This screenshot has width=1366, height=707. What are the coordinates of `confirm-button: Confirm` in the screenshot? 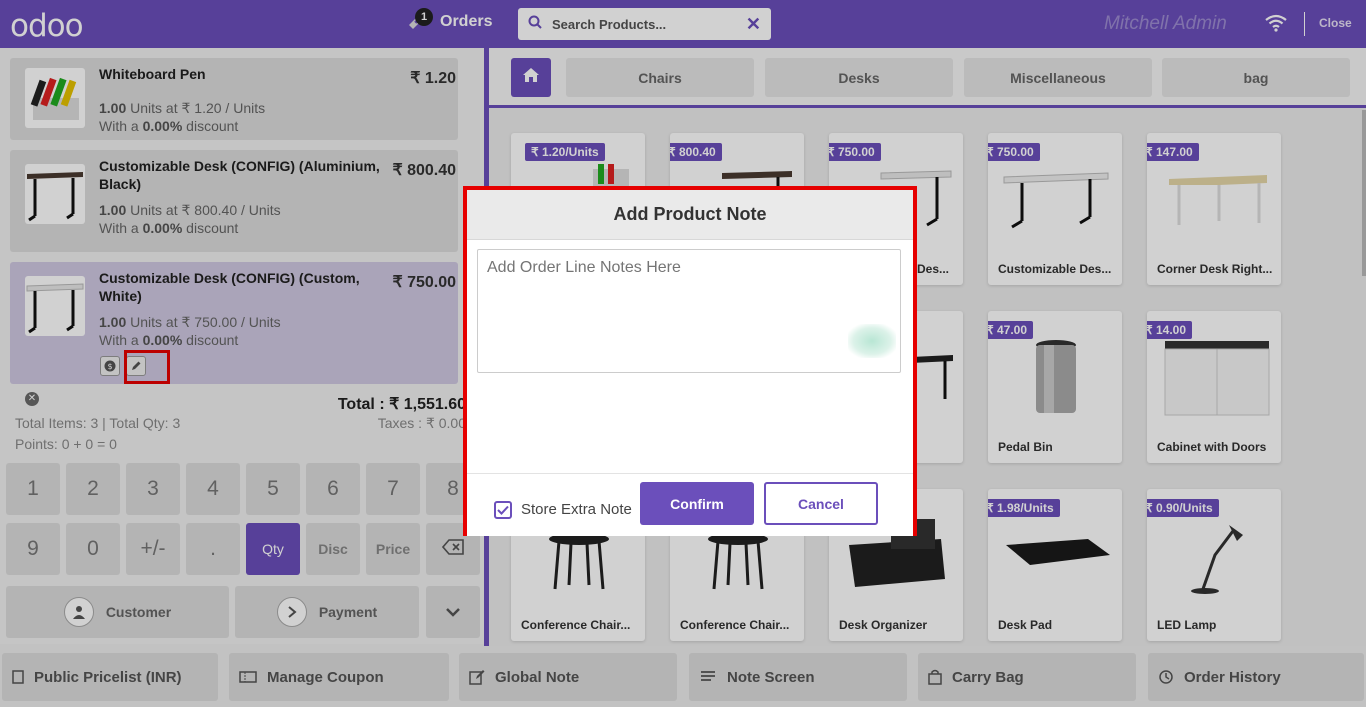 It's located at (697, 503).